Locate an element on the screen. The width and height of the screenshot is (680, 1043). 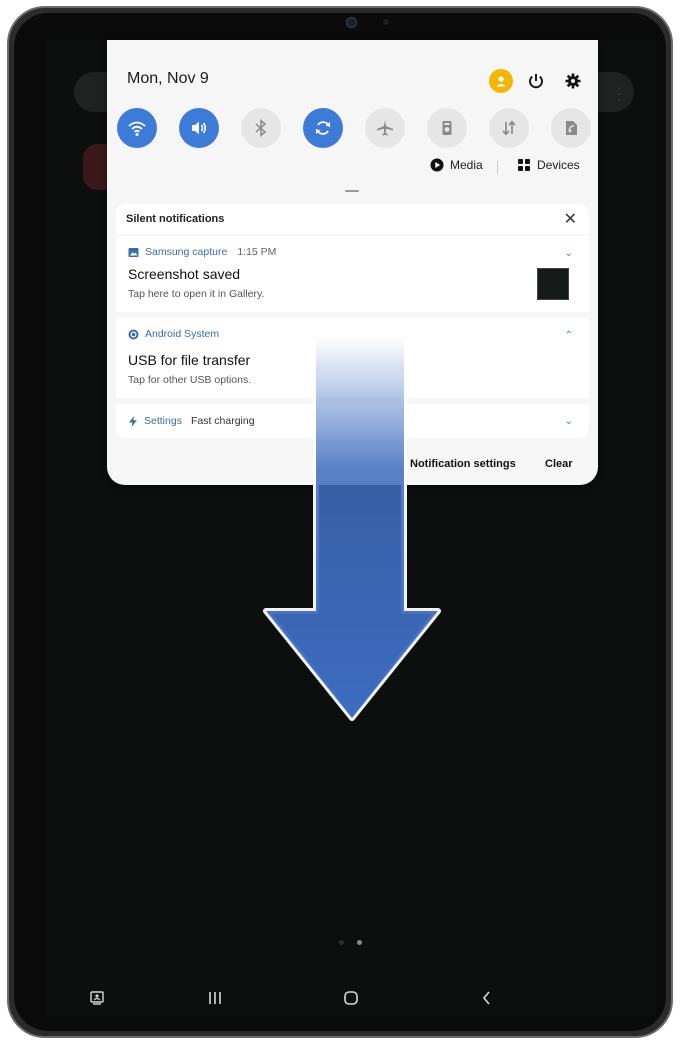
wifi-toggle is located at coordinates (137, 128).